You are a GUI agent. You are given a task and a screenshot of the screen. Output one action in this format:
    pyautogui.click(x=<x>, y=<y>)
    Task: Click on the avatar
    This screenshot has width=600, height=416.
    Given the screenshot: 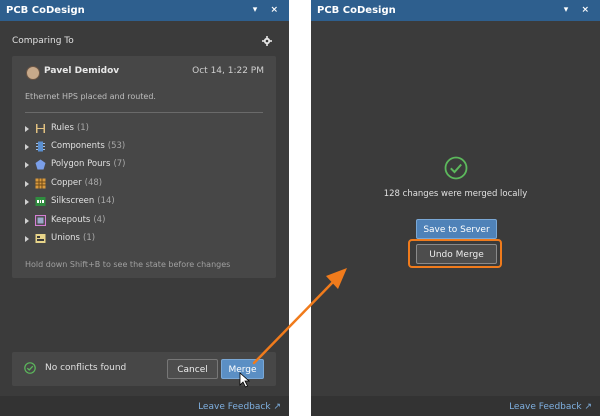 What is the action you would take?
    pyautogui.click(x=33, y=73)
    